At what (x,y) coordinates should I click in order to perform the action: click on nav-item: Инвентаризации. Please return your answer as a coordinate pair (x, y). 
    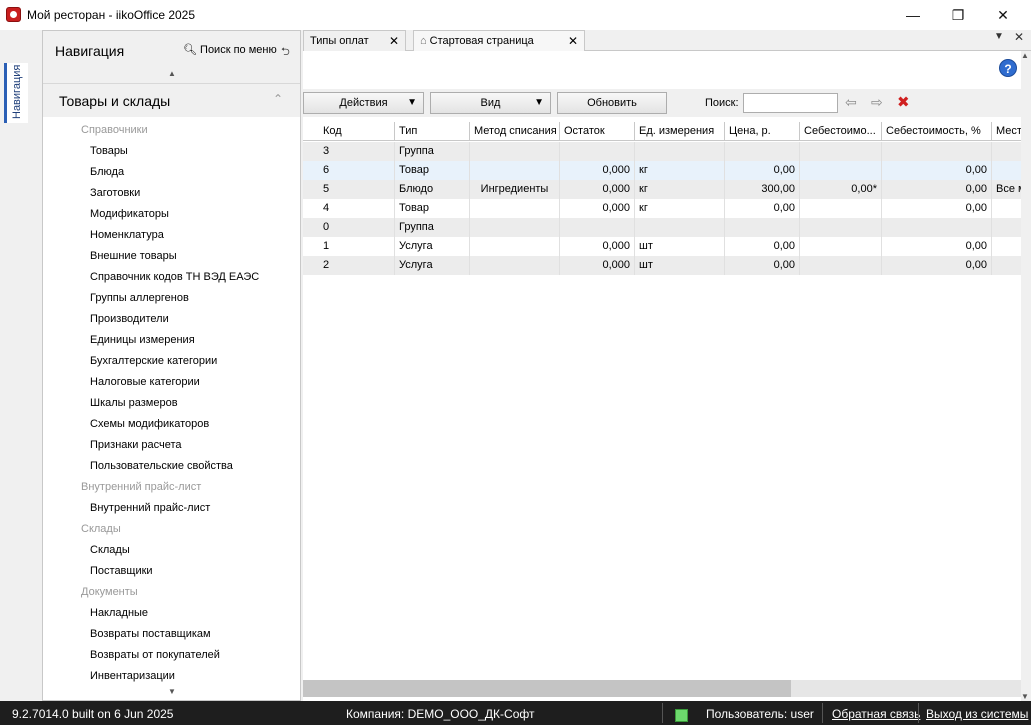
    Looking at the image, I should click on (109, 676).